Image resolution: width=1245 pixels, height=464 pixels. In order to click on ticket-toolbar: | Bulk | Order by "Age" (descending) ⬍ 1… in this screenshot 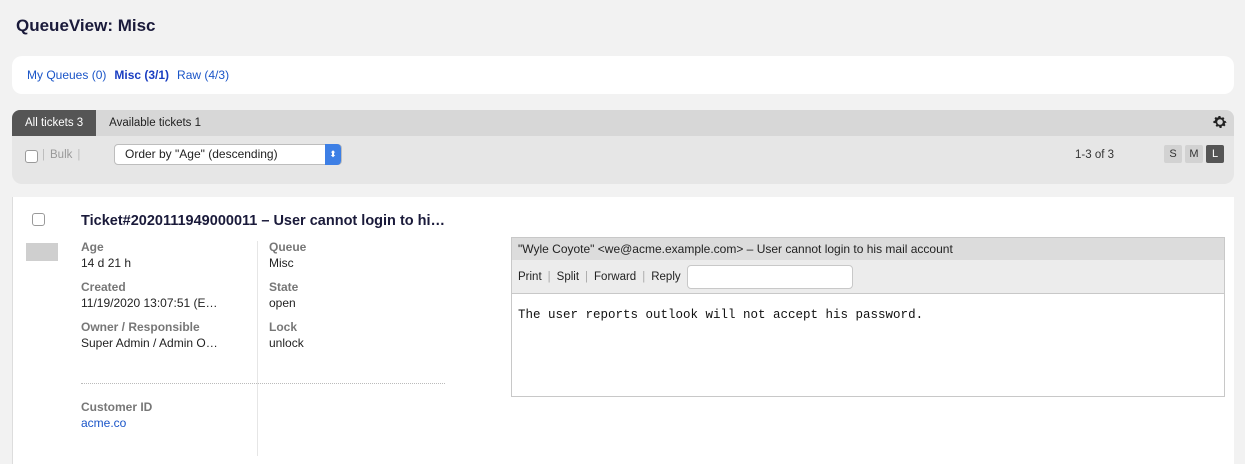, I will do `click(623, 160)`.